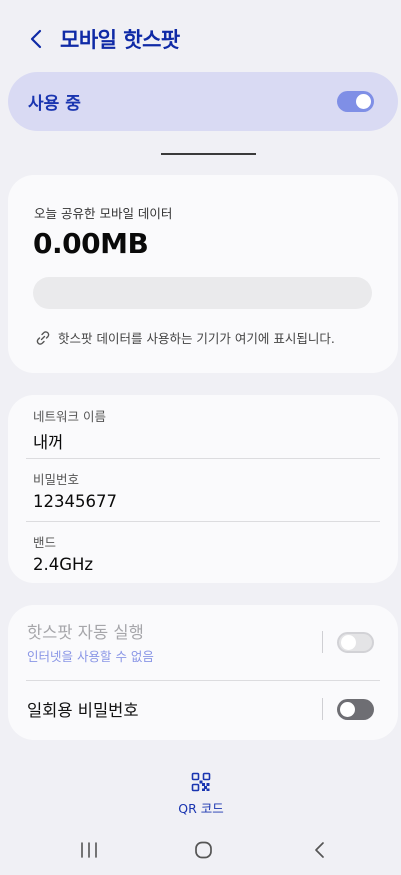 This screenshot has width=401, height=875. What do you see at coordinates (208, 154) in the screenshot?
I see `divider` at bounding box center [208, 154].